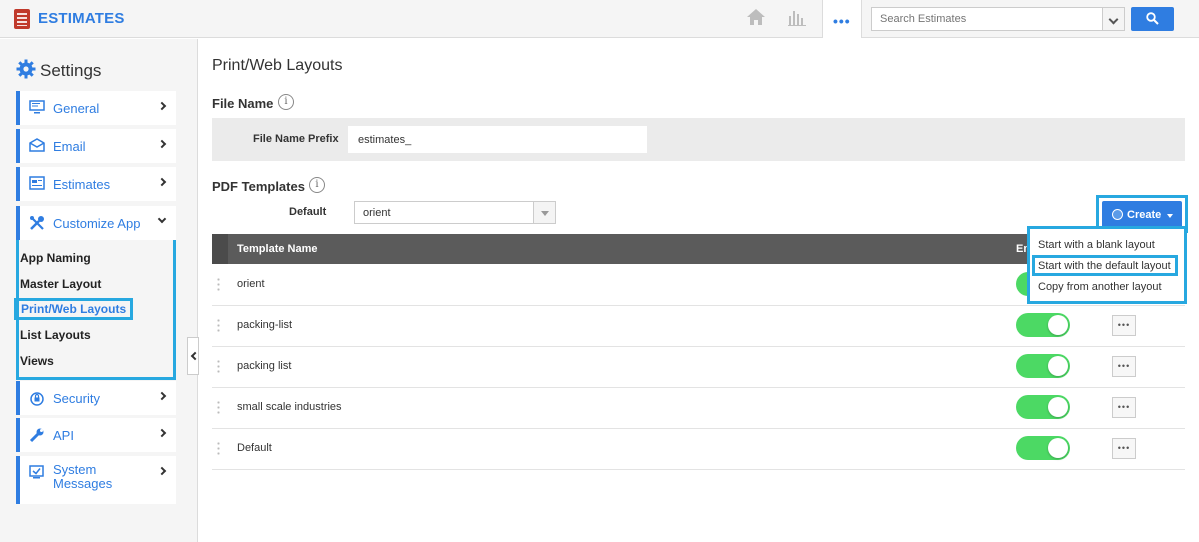 This screenshot has width=1199, height=542. What do you see at coordinates (220, 249) in the screenshot?
I see `header-handle-cell` at bounding box center [220, 249].